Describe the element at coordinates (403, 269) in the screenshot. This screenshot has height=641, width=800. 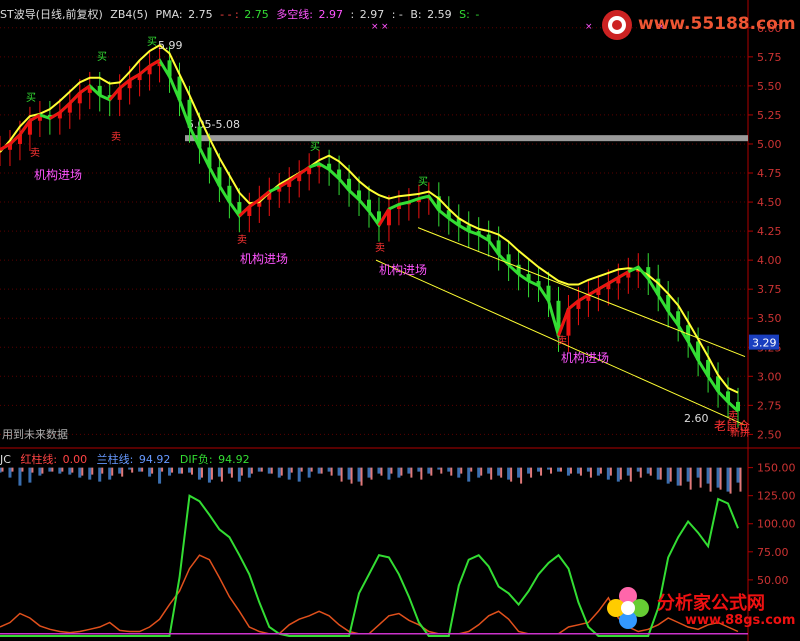
I see `jigou-label-3: 机构进场` at that location.